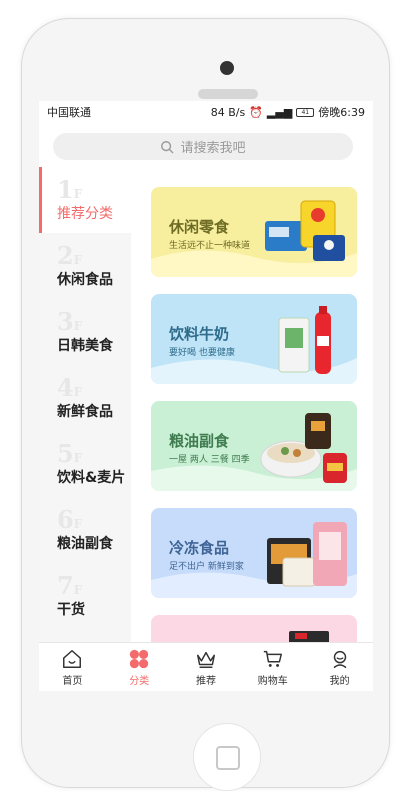 This screenshot has width=413, height=805. What do you see at coordinates (210, 246) in the screenshot?
I see `card-subtitle: 生活远不止一种味道` at bounding box center [210, 246].